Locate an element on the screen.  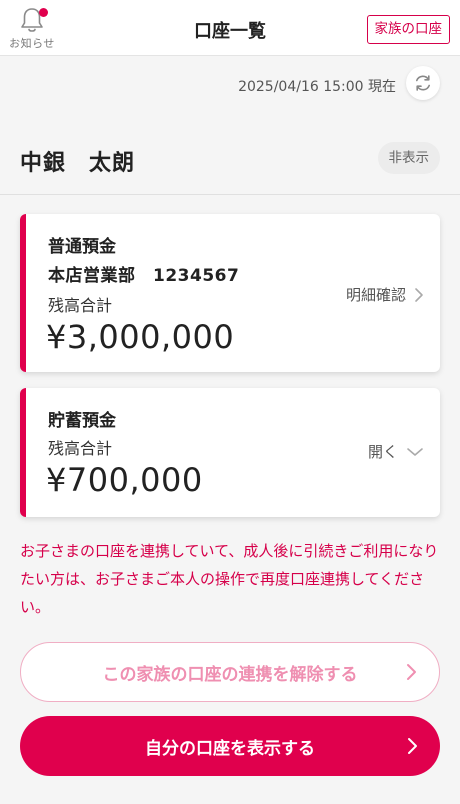
show-own-accounts-button: 自分の口座を表示する is located at coordinates (230, 746).